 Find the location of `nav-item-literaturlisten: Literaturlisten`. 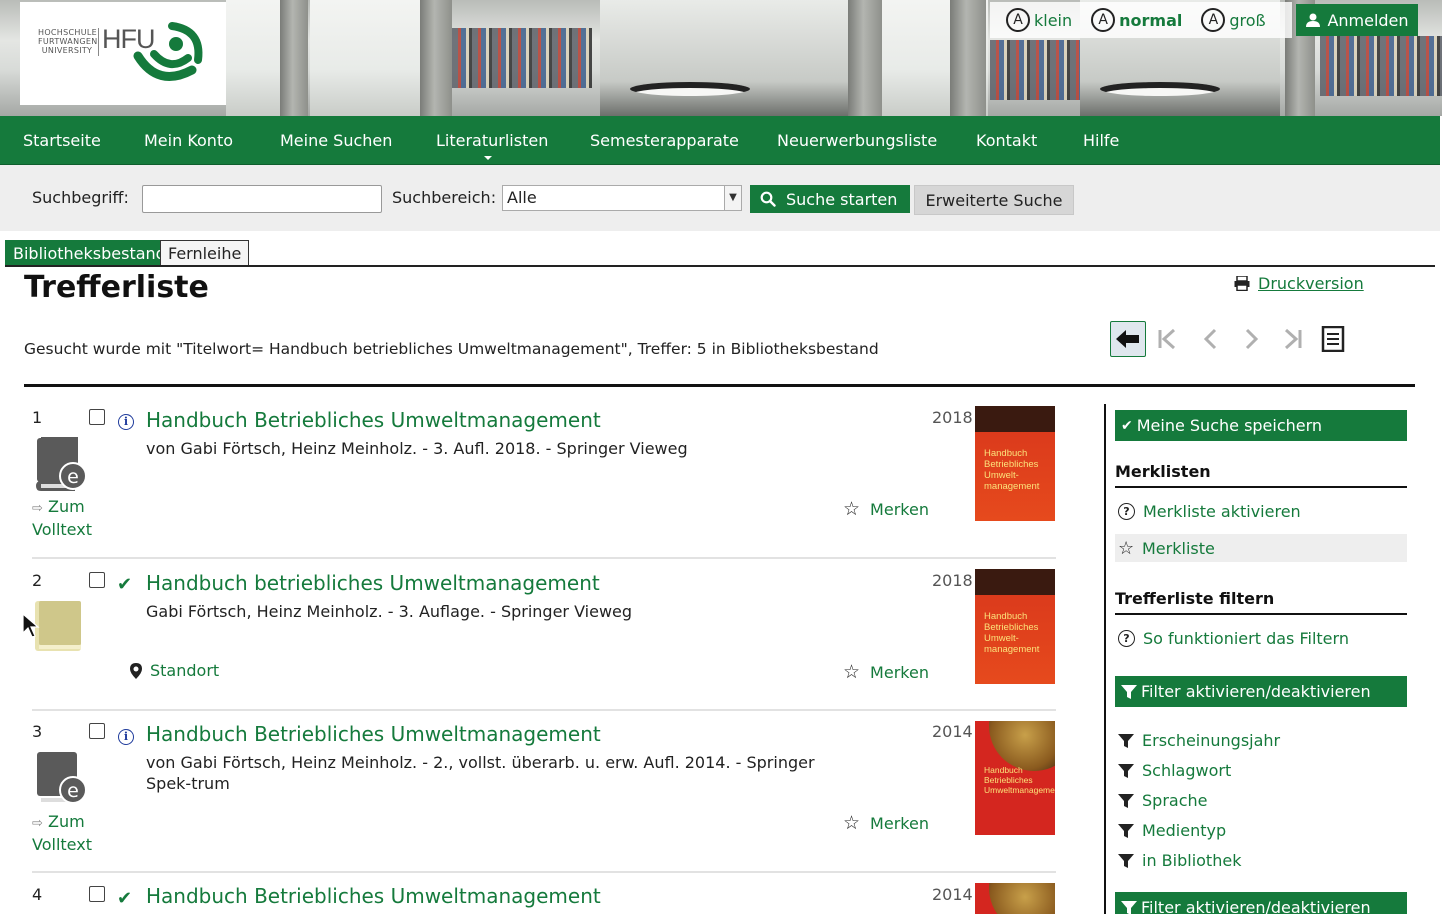

nav-item-literaturlisten: Literaturlisten is located at coordinates (492, 140).